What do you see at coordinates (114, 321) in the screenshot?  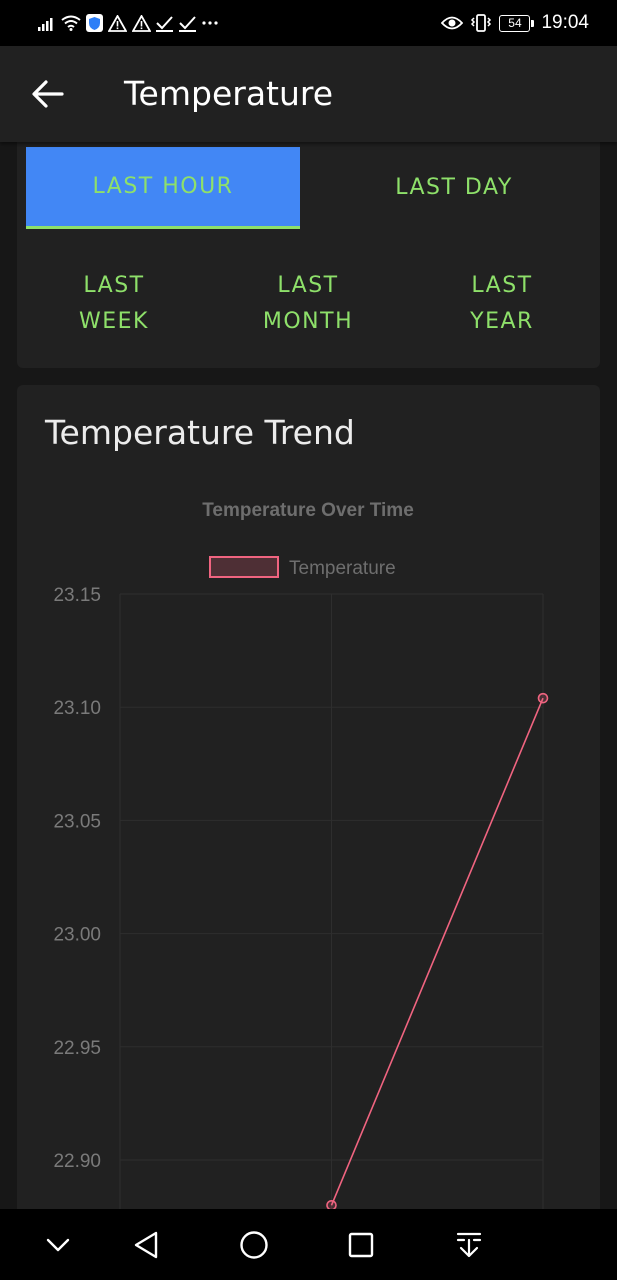 I see `range-button-label: WEEK` at bounding box center [114, 321].